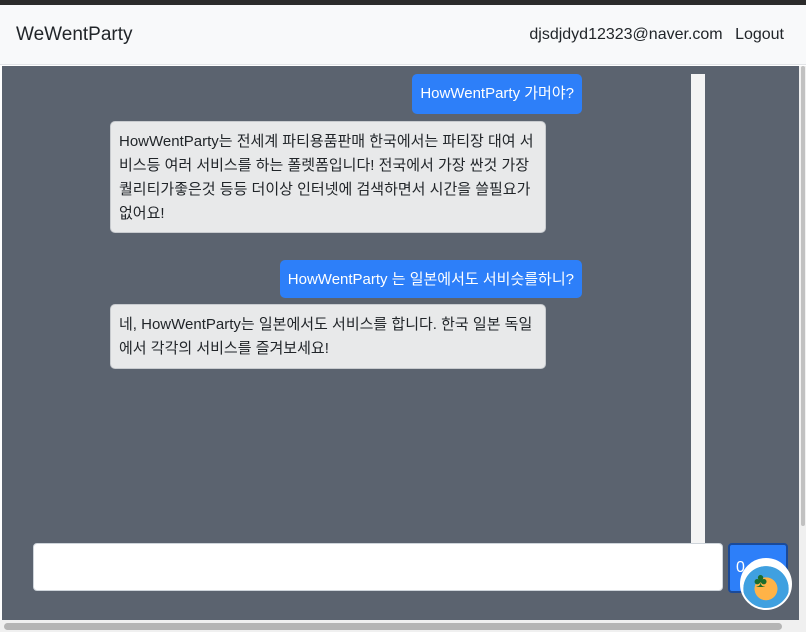 Image resolution: width=806 pixels, height=632 pixels. I want to click on user-message: HowWentParty 가머야?, so click(497, 94).